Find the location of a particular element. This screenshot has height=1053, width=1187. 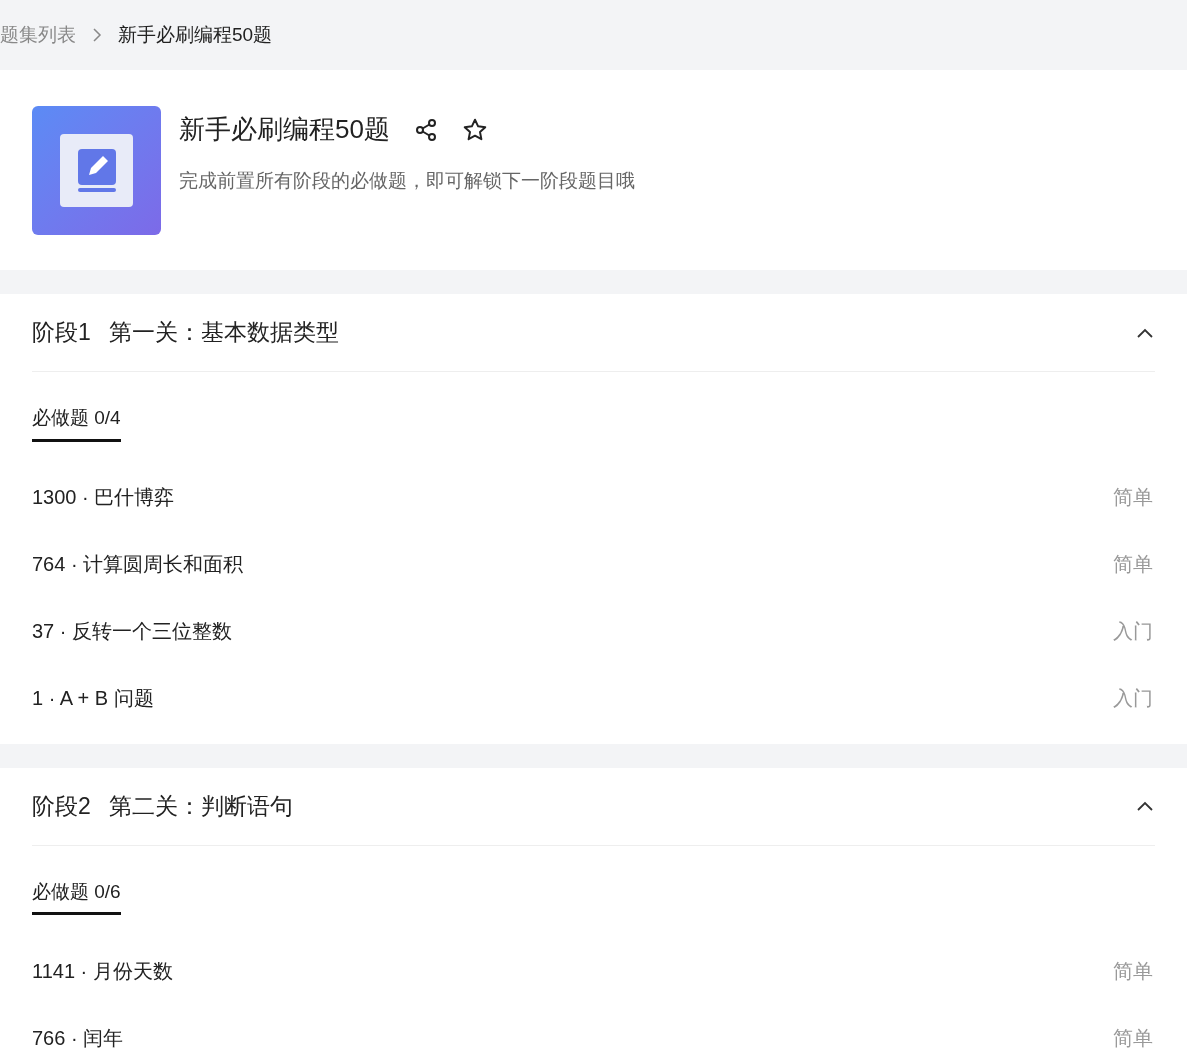

description: 完成前置所有阶段的必做题，即可解锁下一阶段题目哦 is located at coordinates (407, 181).